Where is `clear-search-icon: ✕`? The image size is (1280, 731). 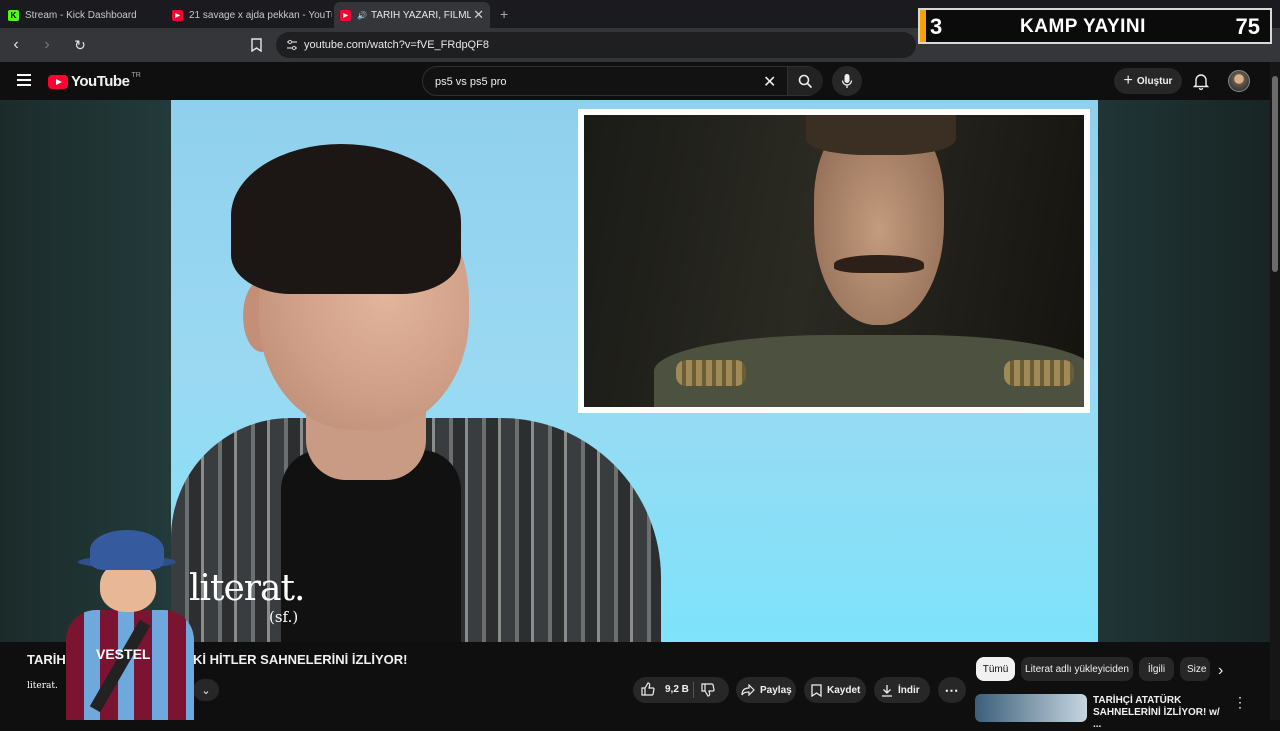 clear-search-icon: ✕ is located at coordinates (769, 82).